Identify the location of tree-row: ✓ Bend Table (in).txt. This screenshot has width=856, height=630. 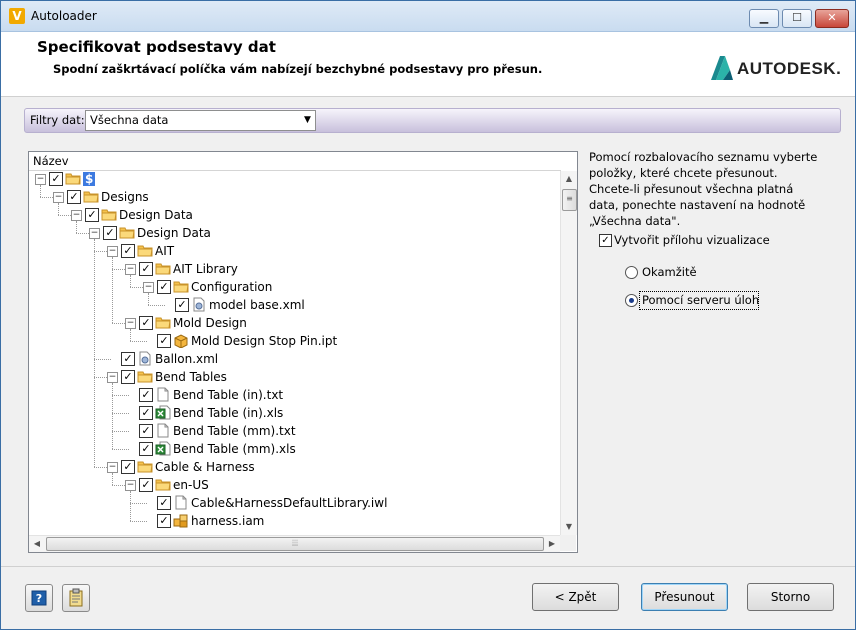
(294, 396).